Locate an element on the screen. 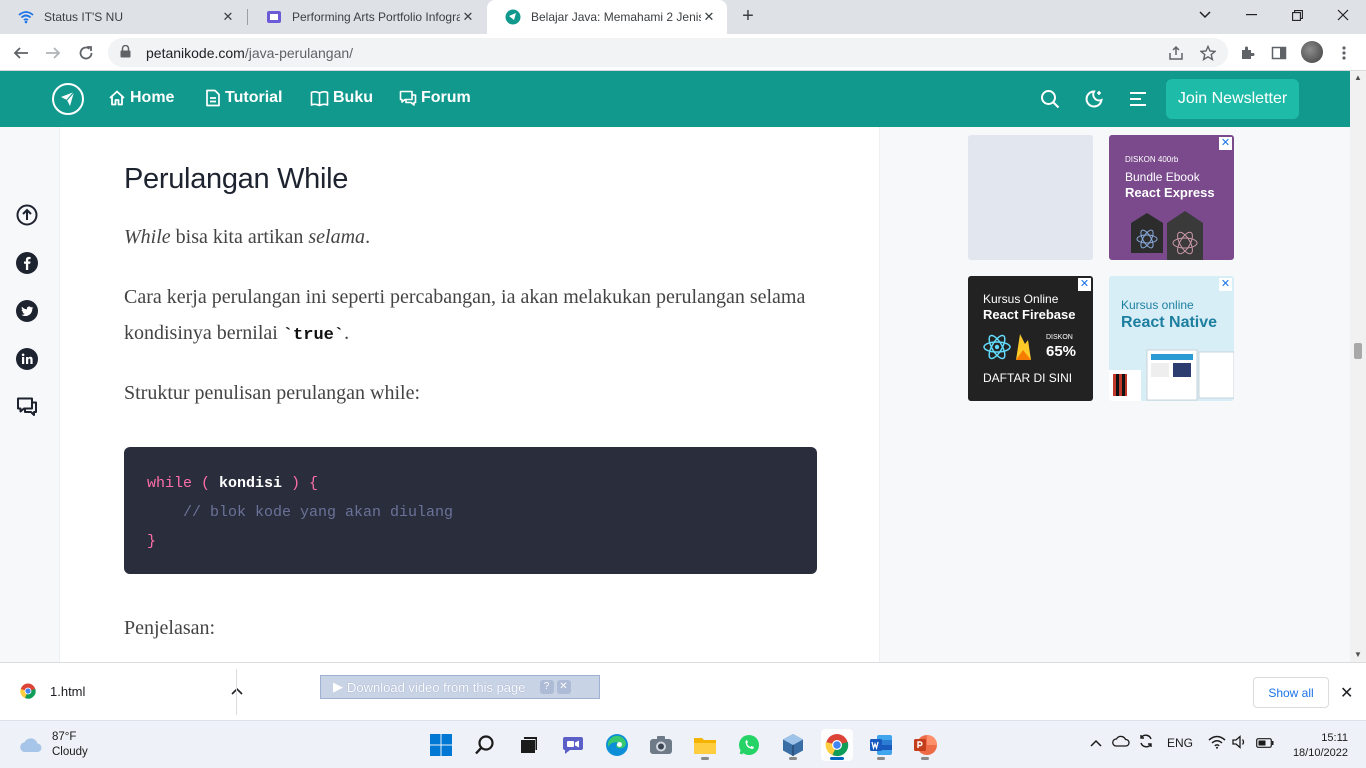 Image resolution: width=1366 pixels, height=768 pixels. teams-chat-icon is located at coordinates (573, 745).